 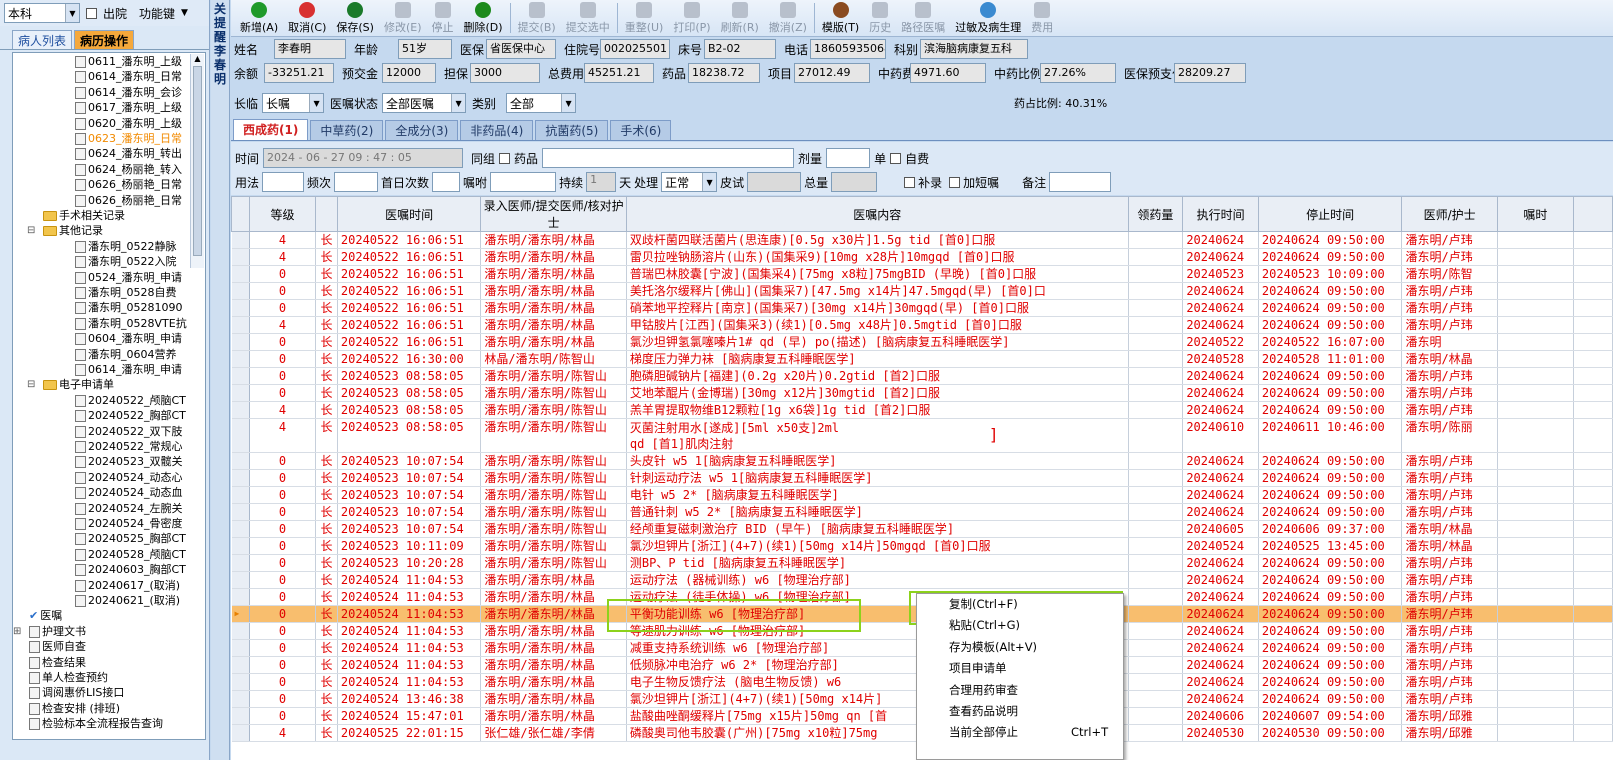 What do you see at coordinates (127, 601) in the screenshot?
I see `tree-node: 20240621_(取消)` at bounding box center [127, 601].